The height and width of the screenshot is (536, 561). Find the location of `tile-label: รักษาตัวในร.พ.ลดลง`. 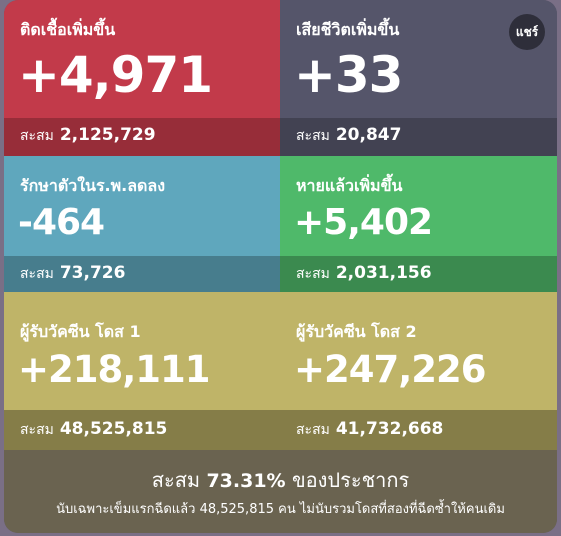

tile-label: รักษาตัวในร.พ.ลดลง is located at coordinates (93, 185).